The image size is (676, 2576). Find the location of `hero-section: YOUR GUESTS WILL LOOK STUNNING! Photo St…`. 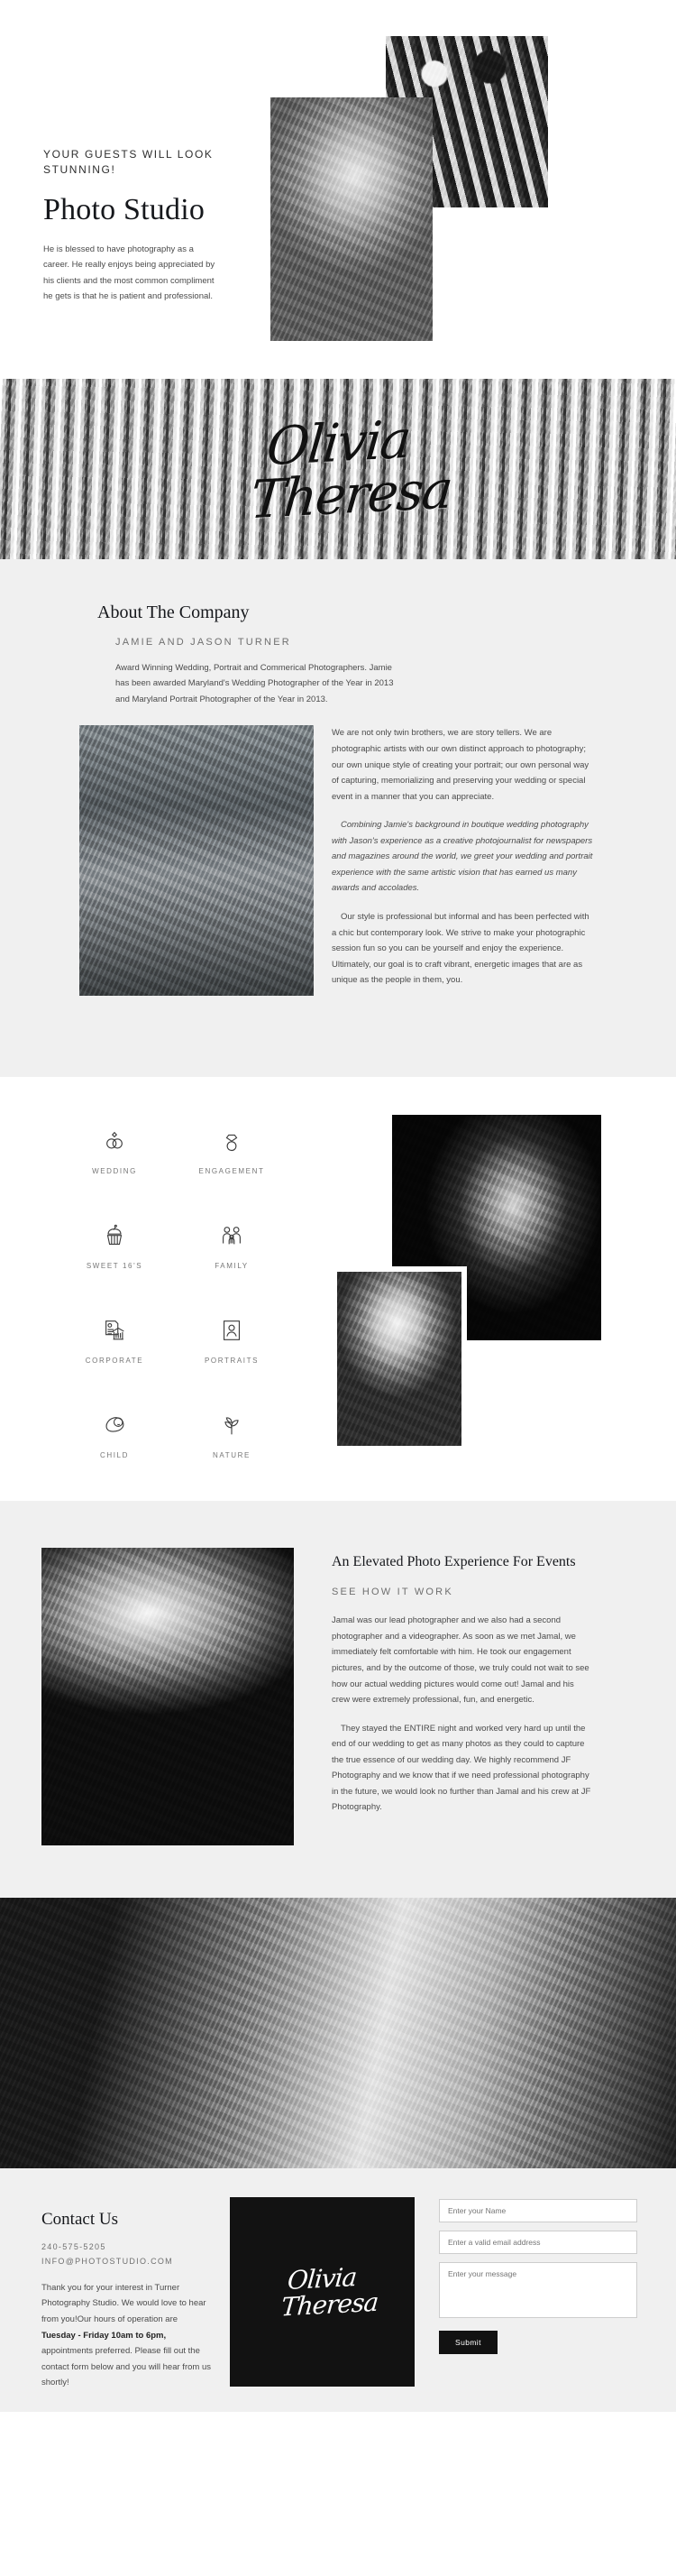

hero-section: YOUR GUESTS WILL LOOK STUNNING! Photo St… is located at coordinates (338, 189).